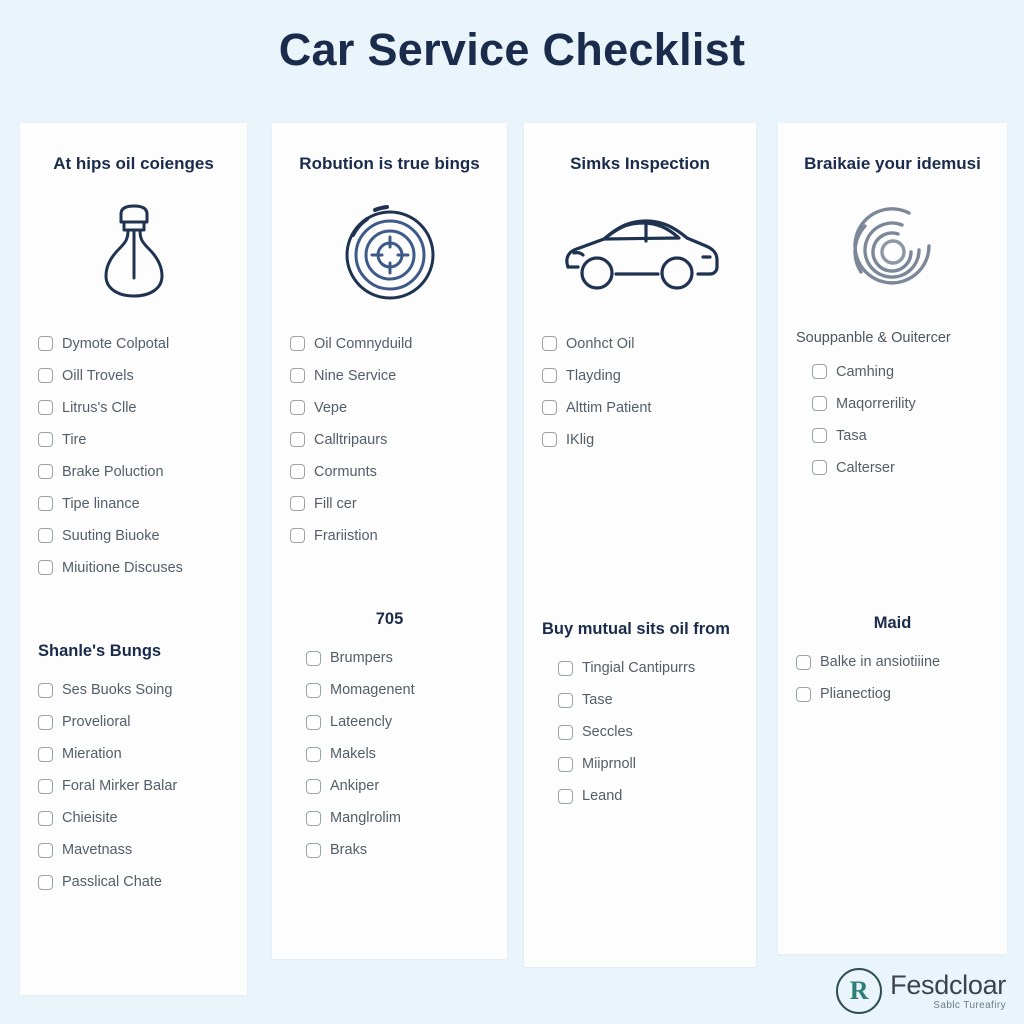 Image resolution: width=1024 pixels, height=1024 pixels. I want to click on list-item: Tipe linance, so click(133, 504).